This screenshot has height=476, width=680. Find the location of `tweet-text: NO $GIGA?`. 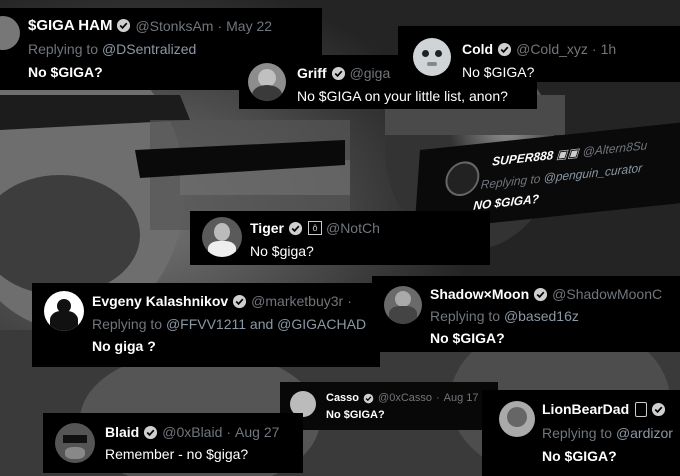

tweet-text: NO $GIGA? is located at coordinates (506, 202).